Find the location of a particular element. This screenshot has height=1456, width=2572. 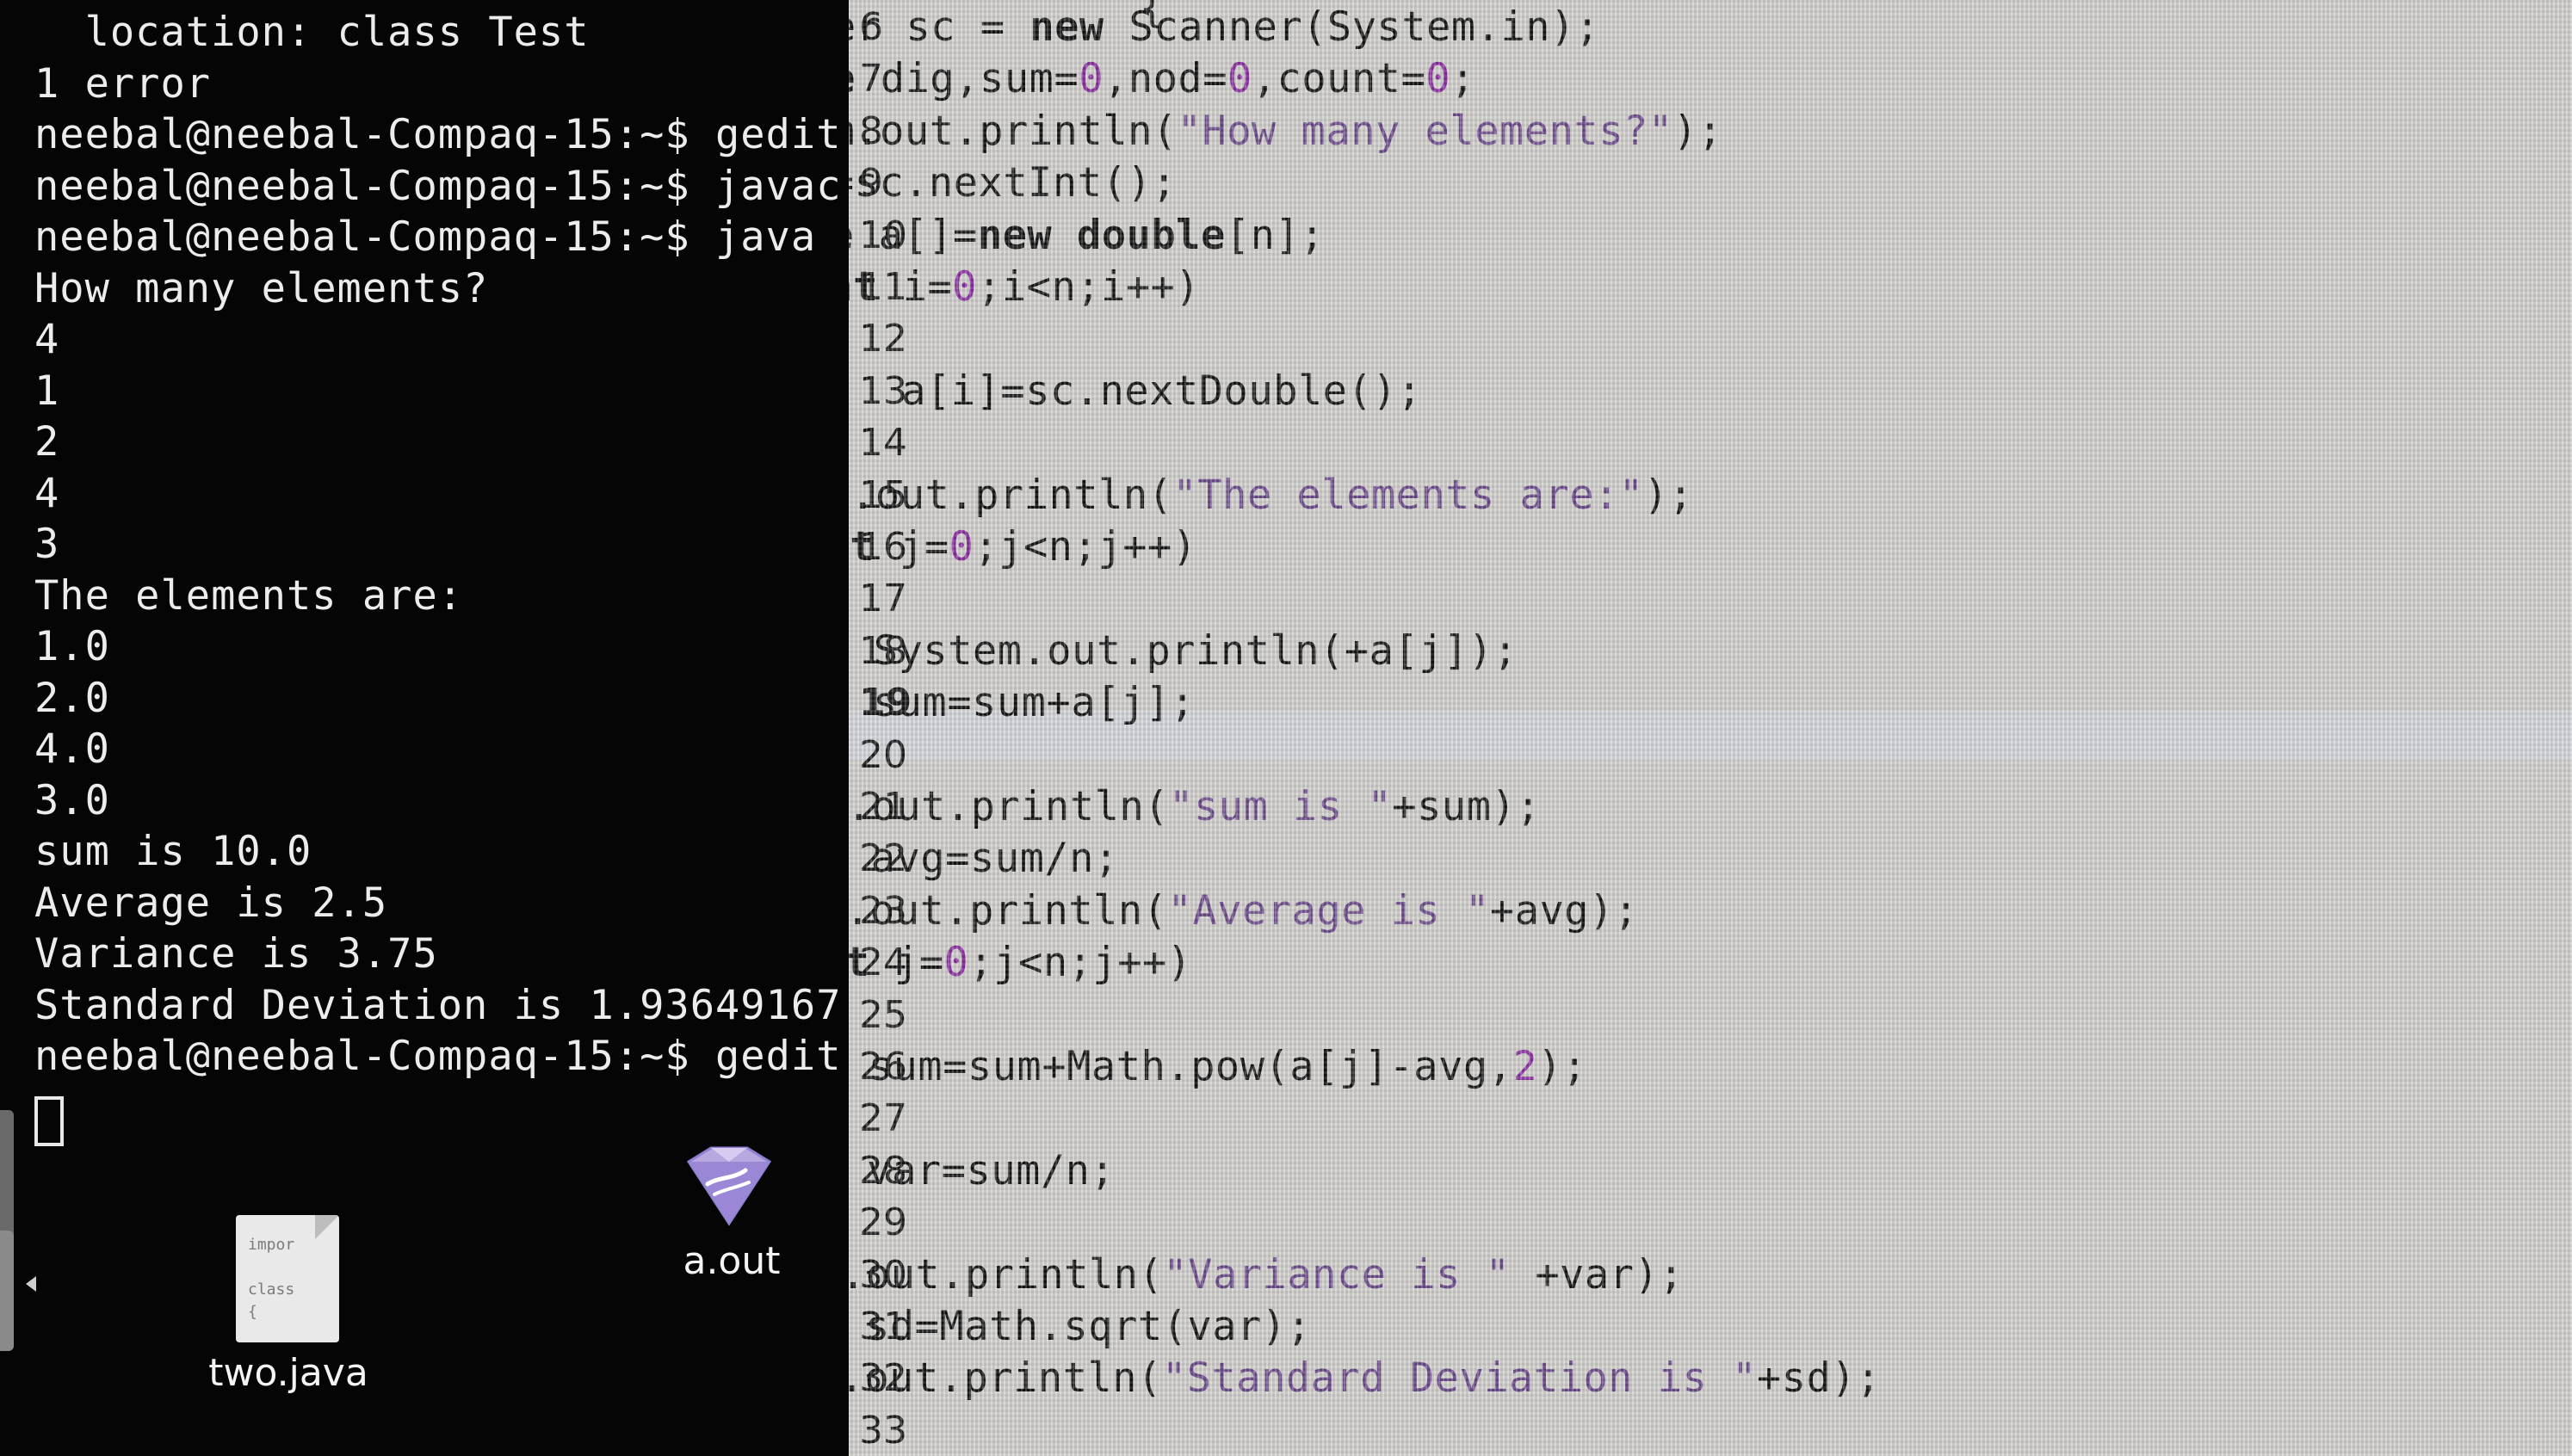

terminal-line: 1 error is located at coordinates (123, 84).